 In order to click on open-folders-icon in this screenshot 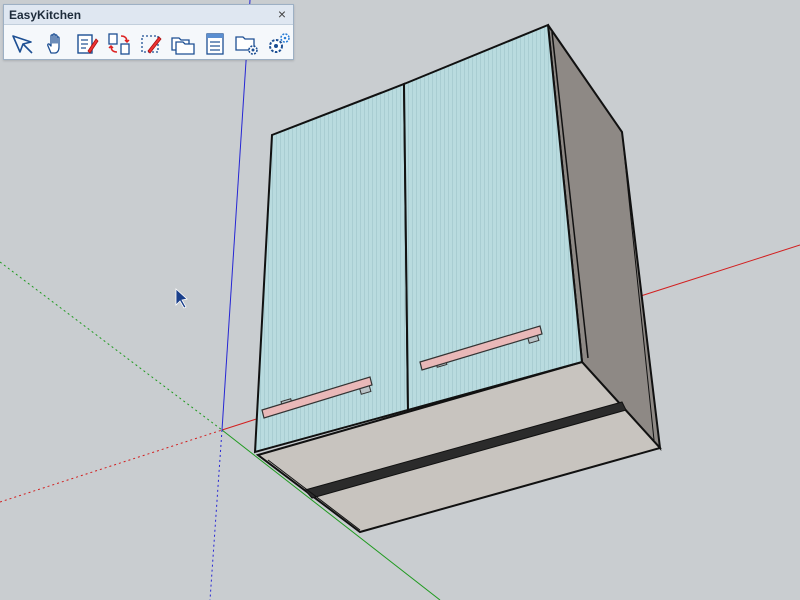, I will do `click(183, 46)`.